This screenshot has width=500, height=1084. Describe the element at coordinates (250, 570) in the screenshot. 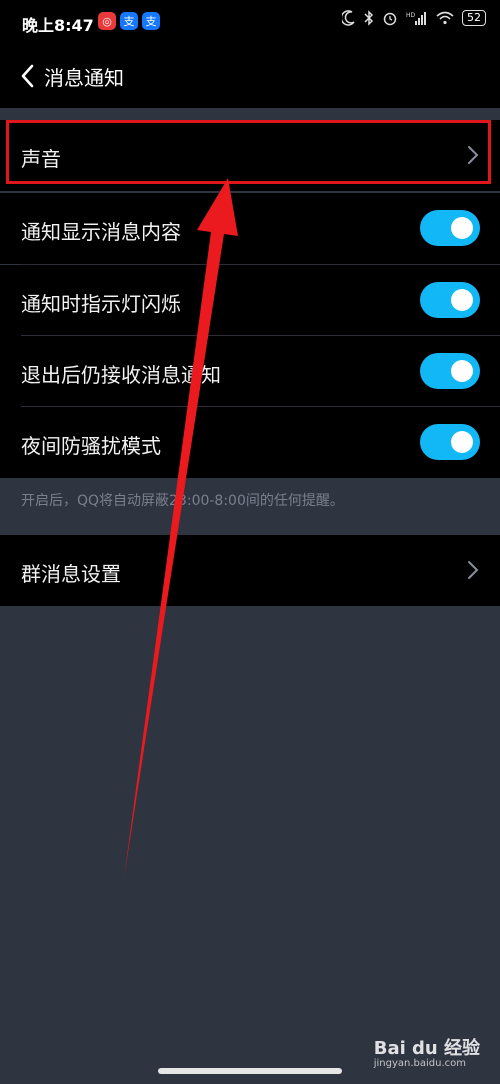

I see `group-message-settings-row: 群消息设置` at that location.